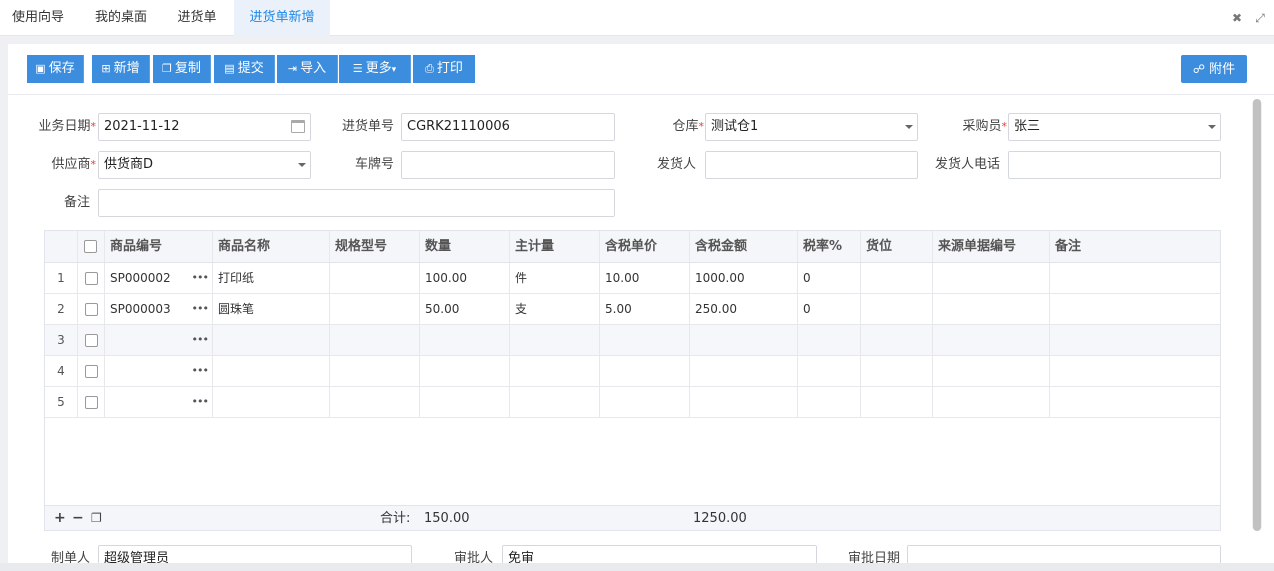 This screenshot has height=571, width=1274. Describe the element at coordinates (645, 247) in the screenshot. I see `col-price: 含税单价` at that location.